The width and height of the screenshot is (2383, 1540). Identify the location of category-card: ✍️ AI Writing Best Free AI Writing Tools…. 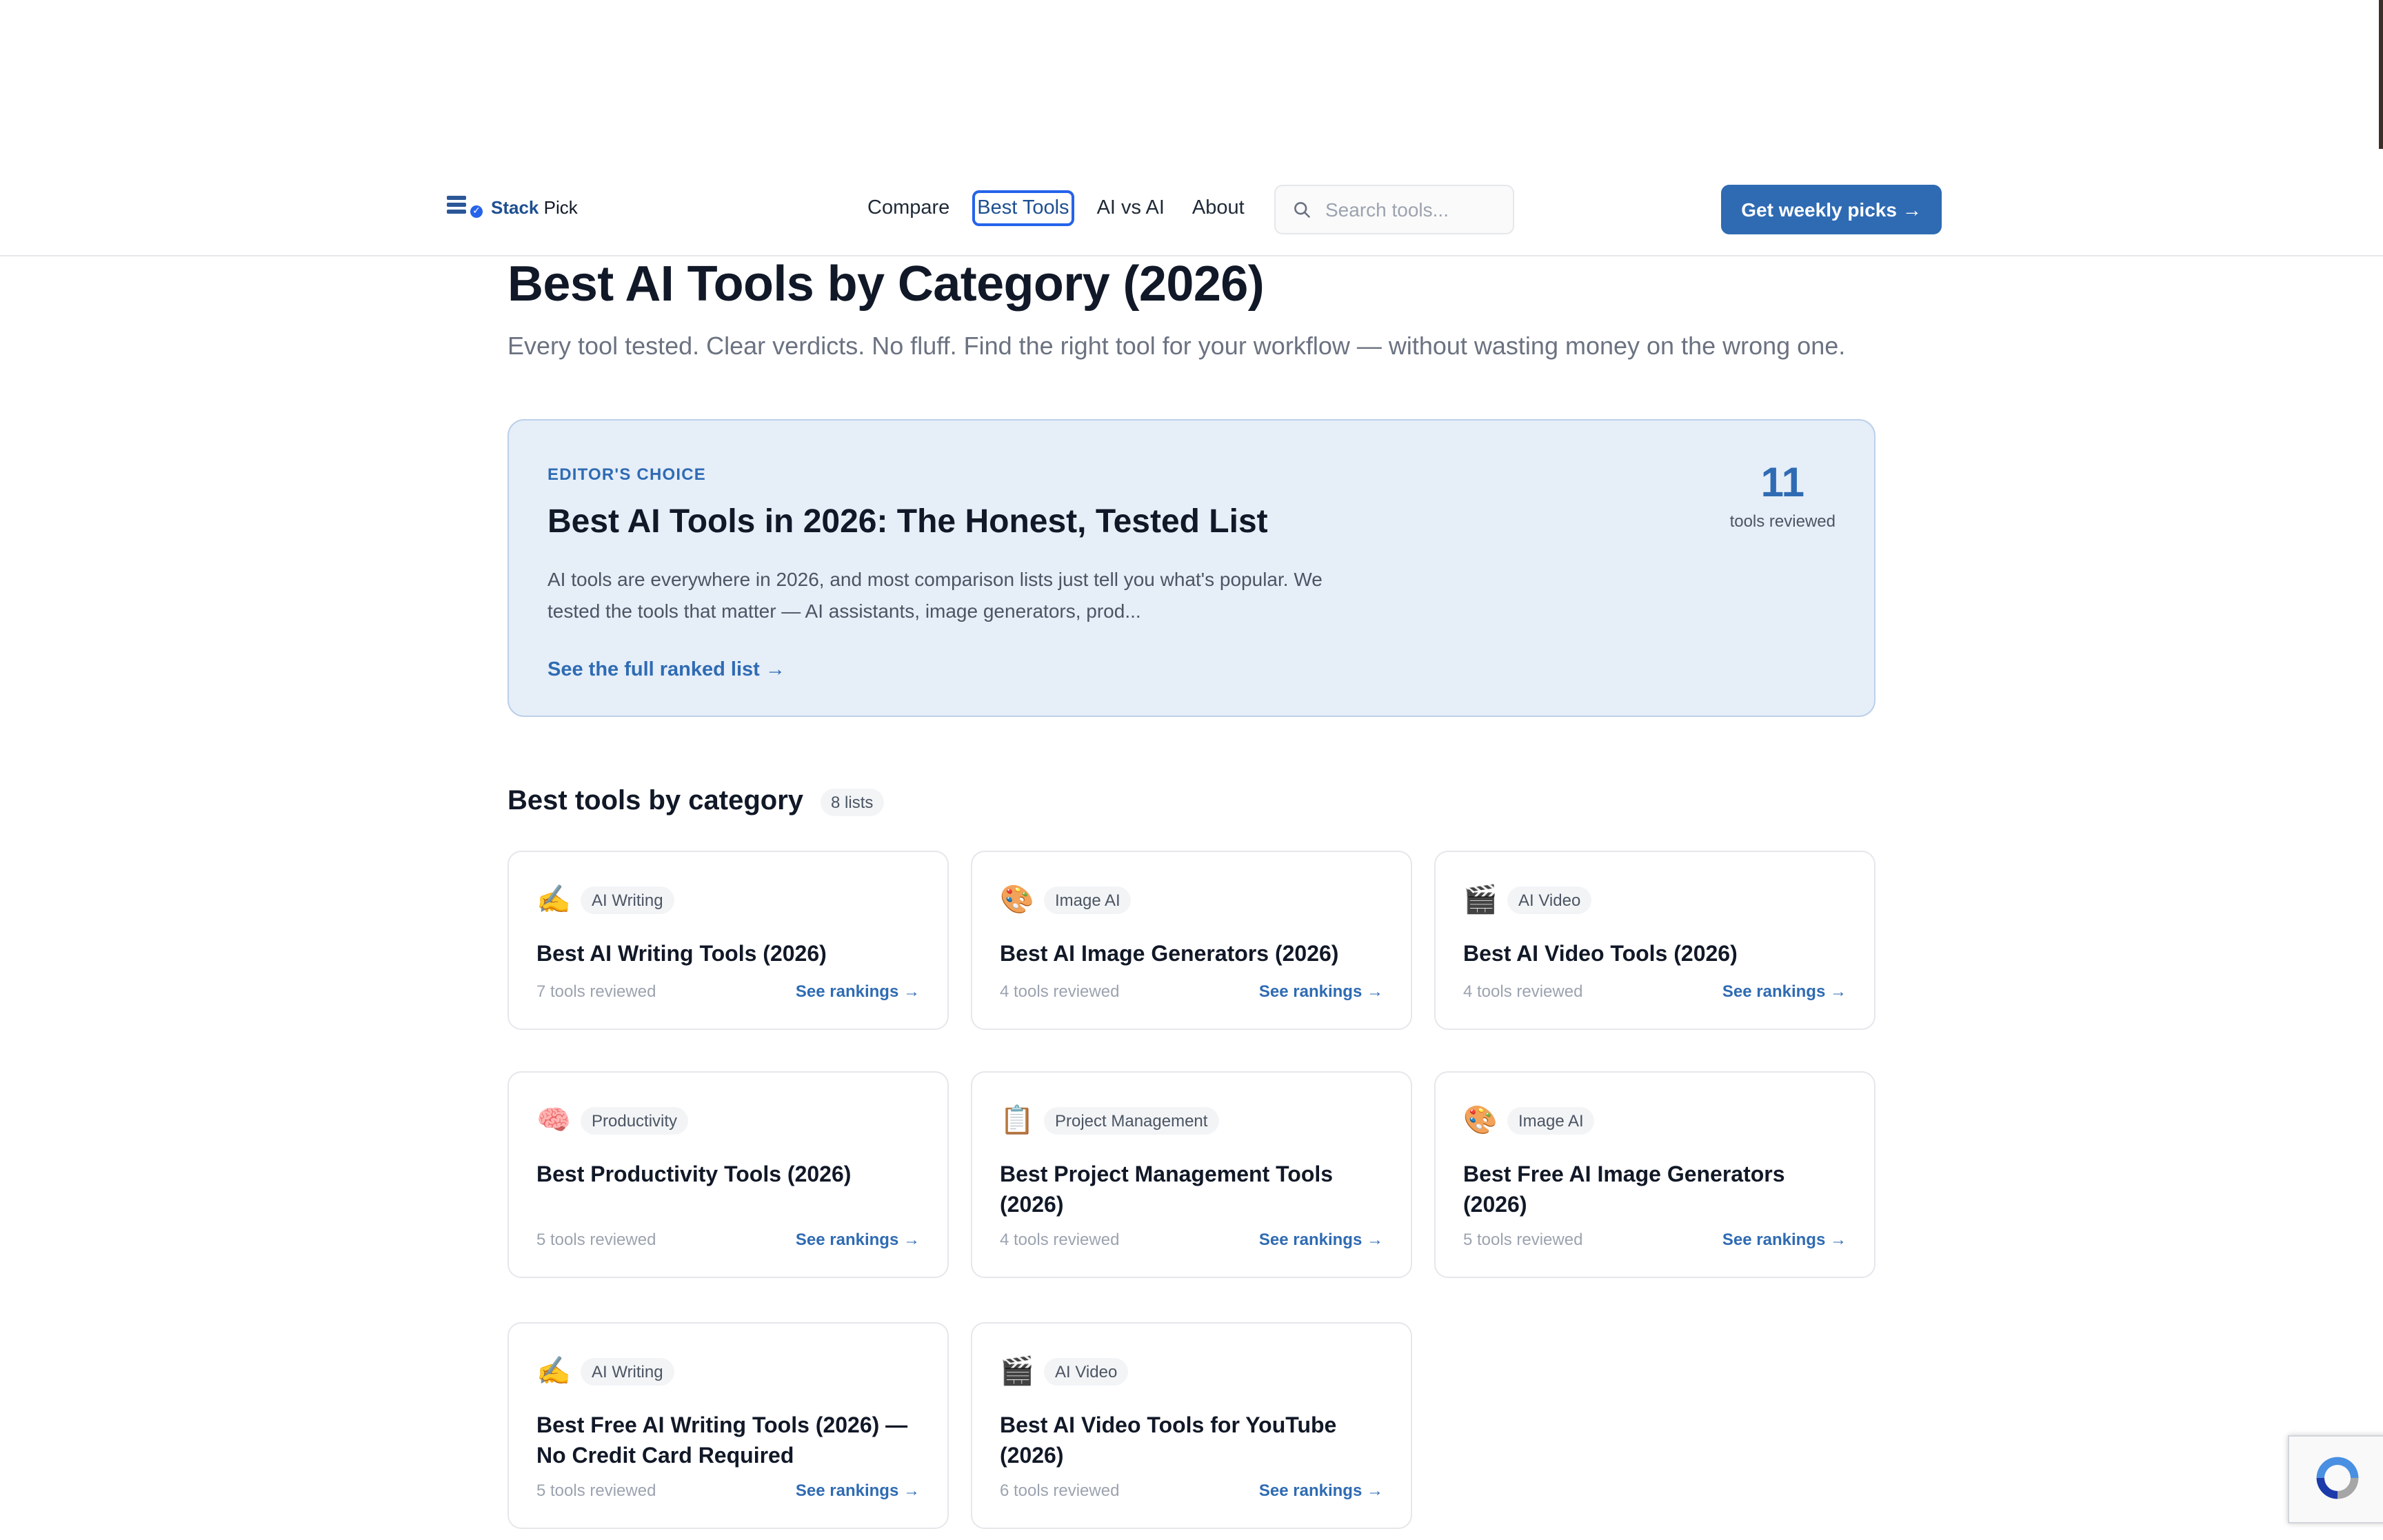
(728, 1426).